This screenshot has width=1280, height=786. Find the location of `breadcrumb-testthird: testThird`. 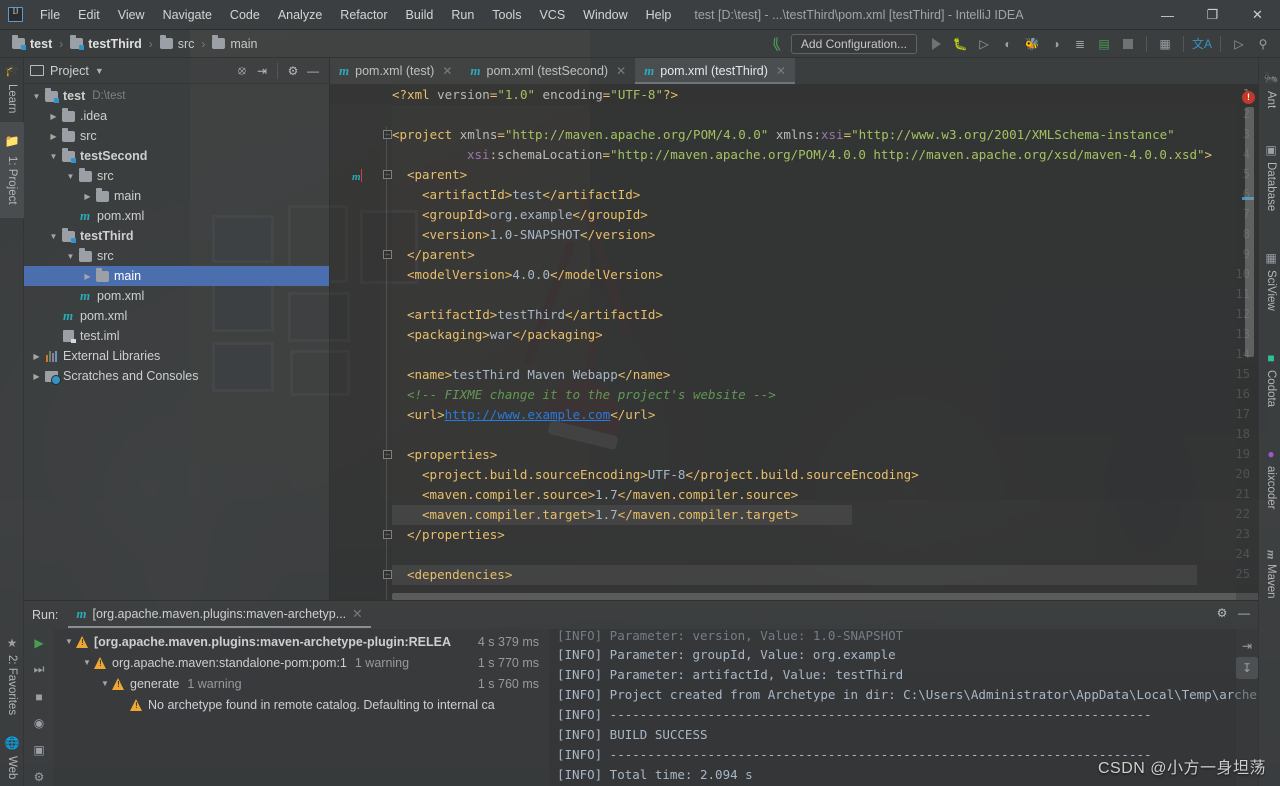

breadcrumb-testthird: testThird is located at coordinates (105, 44).